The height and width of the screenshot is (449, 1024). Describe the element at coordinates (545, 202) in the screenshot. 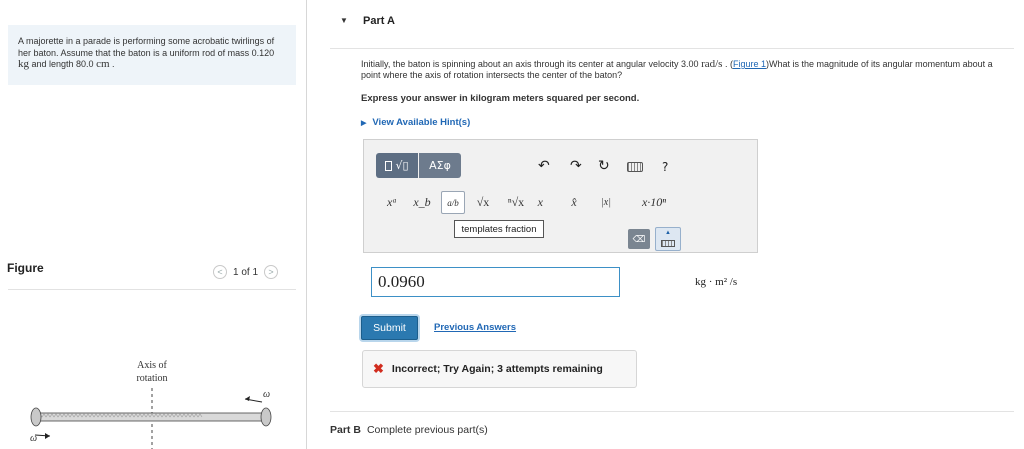

I see `vector-template-button: x⃗` at that location.